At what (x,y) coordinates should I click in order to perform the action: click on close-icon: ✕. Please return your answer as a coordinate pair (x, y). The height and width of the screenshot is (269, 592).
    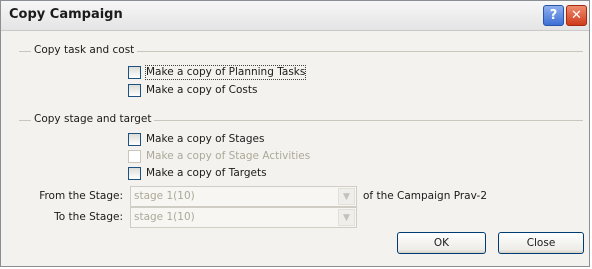
    Looking at the image, I should click on (576, 15).